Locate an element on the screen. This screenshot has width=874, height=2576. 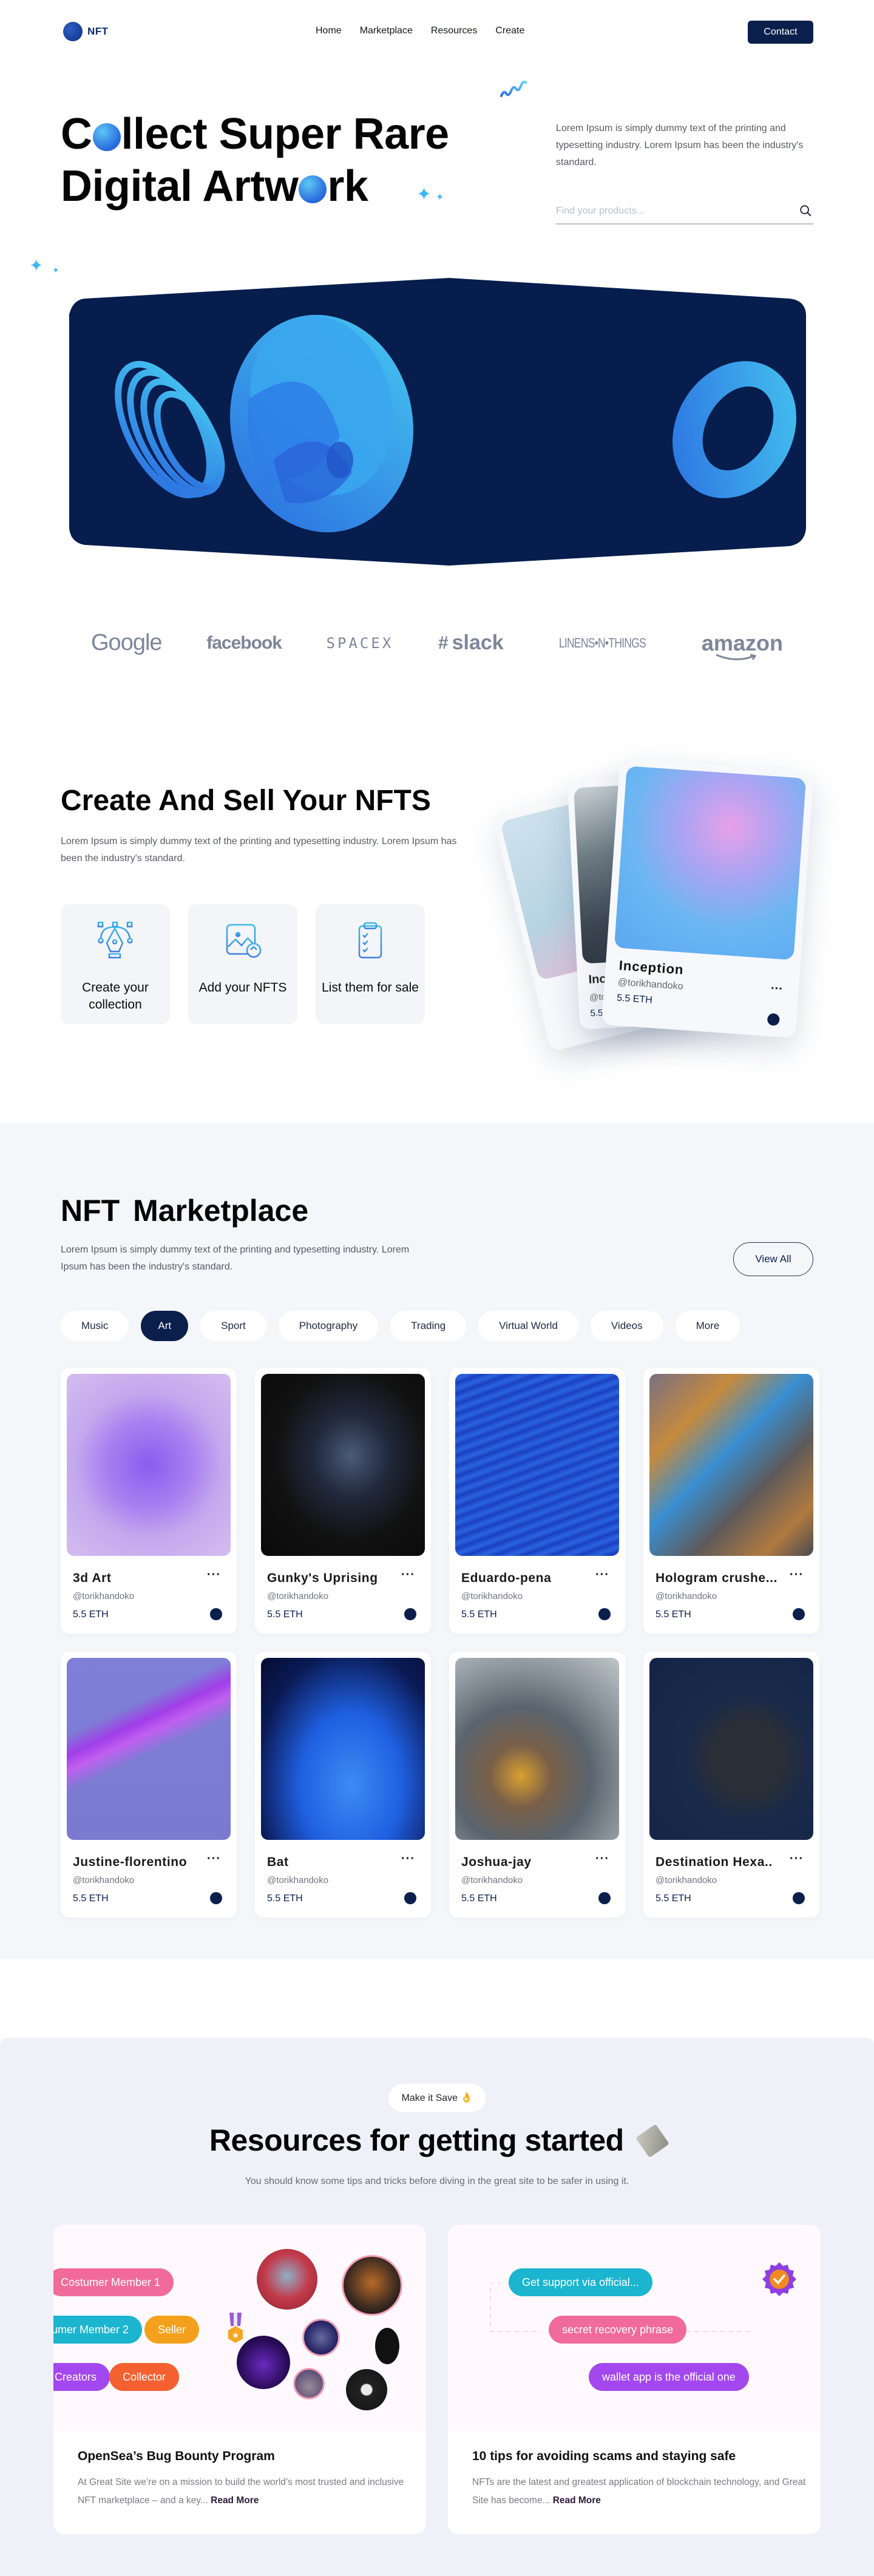
category-chip-virtual-world: Virtual World is located at coordinates (528, 1326).